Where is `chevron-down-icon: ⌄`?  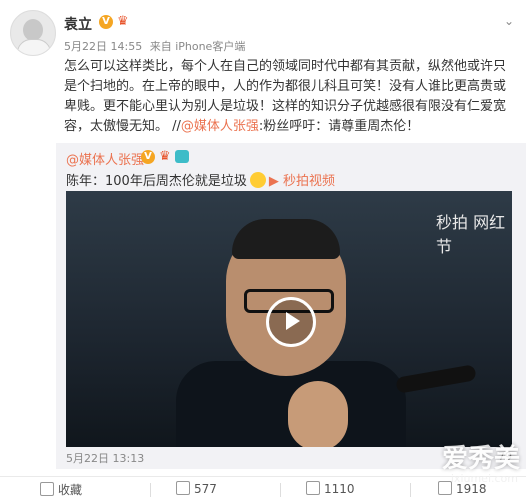
chevron-down-icon: ⌄ is located at coordinates (509, 21).